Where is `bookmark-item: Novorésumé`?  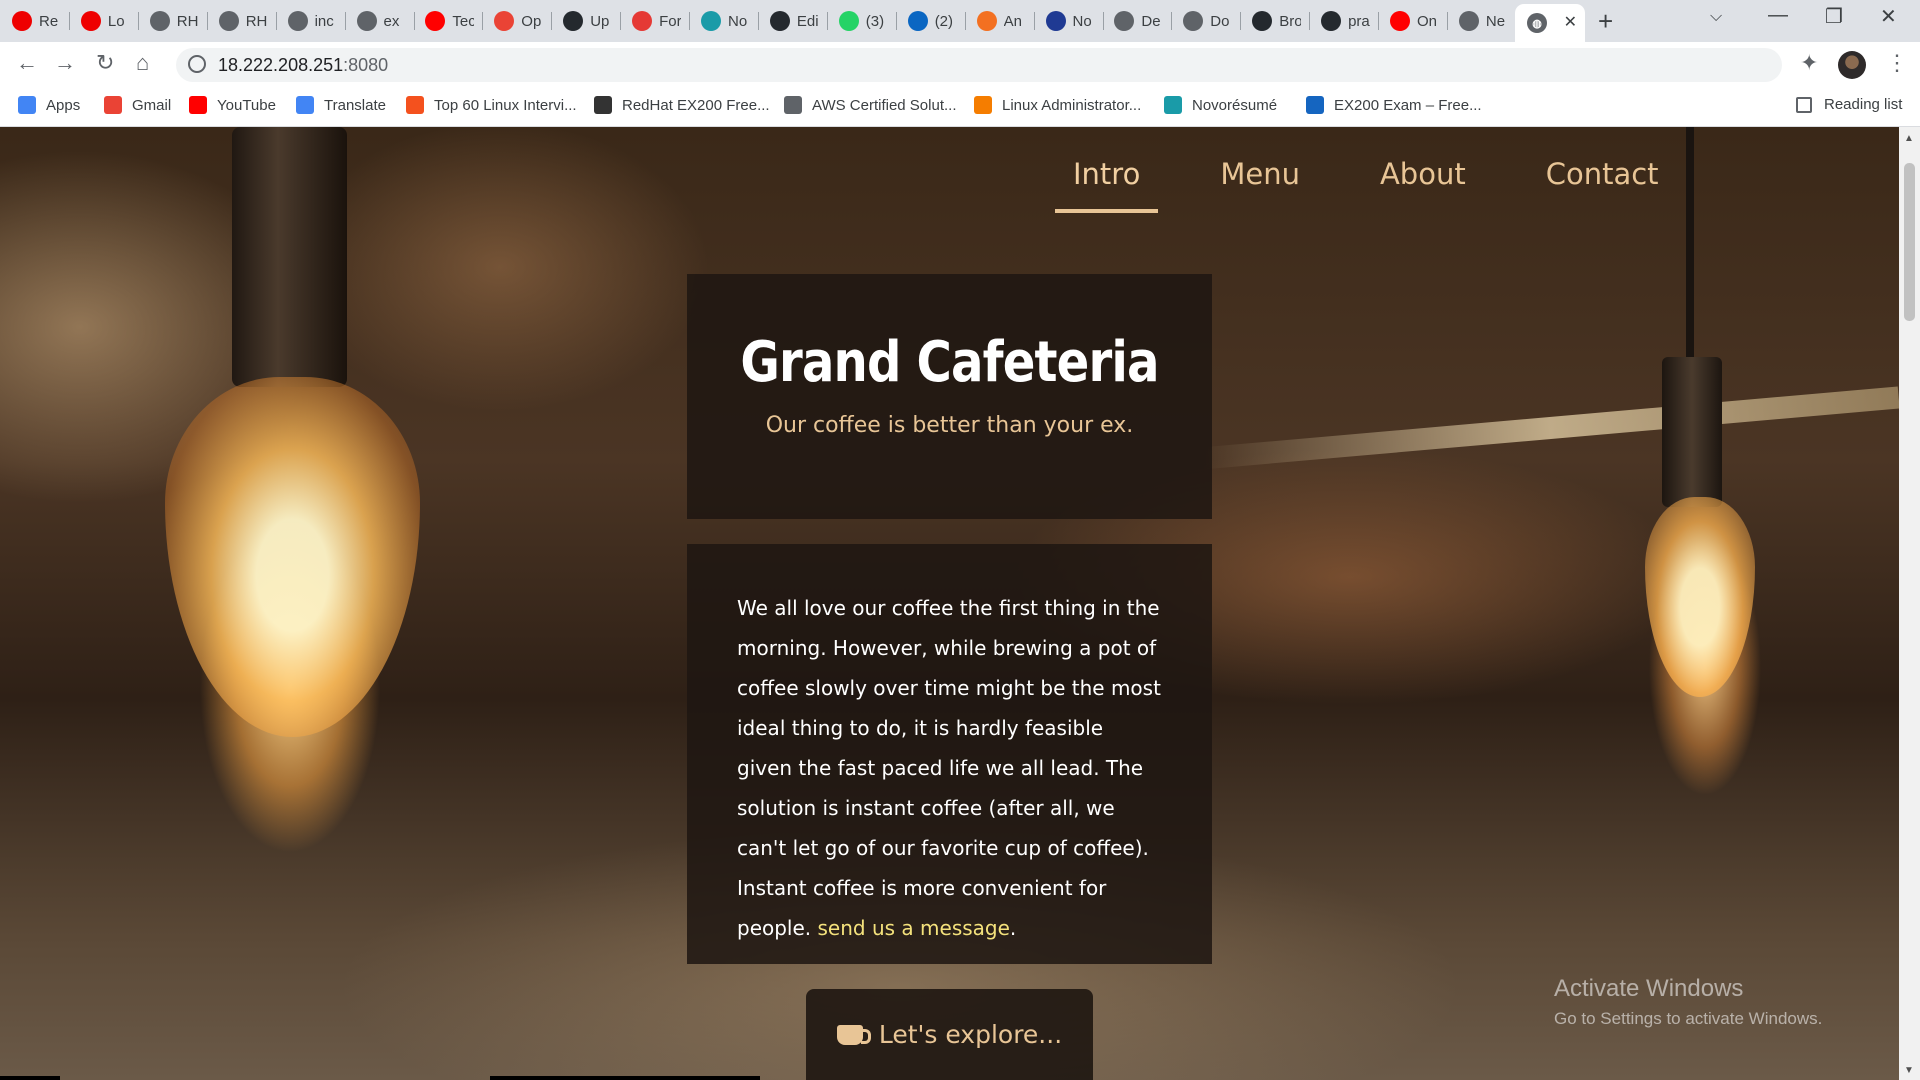
bookmark-item: Novorésumé is located at coordinates (1220, 105).